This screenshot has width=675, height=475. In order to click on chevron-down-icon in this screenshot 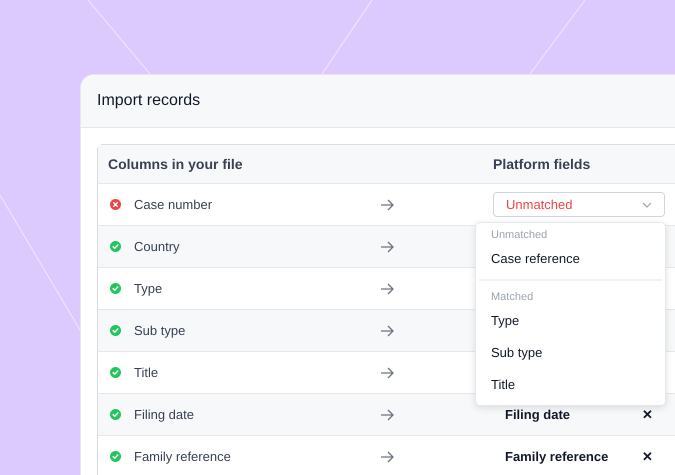, I will do `click(647, 205)`.